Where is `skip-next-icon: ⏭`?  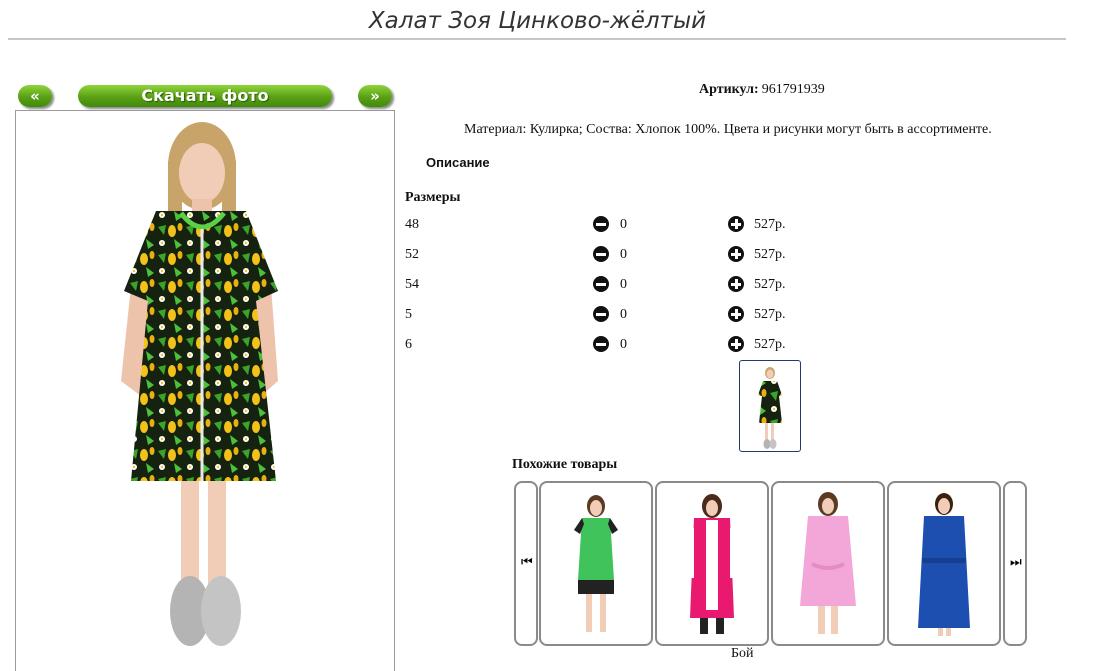
skip-next-icon: ⏭ is located at coordinates (1016, 562).